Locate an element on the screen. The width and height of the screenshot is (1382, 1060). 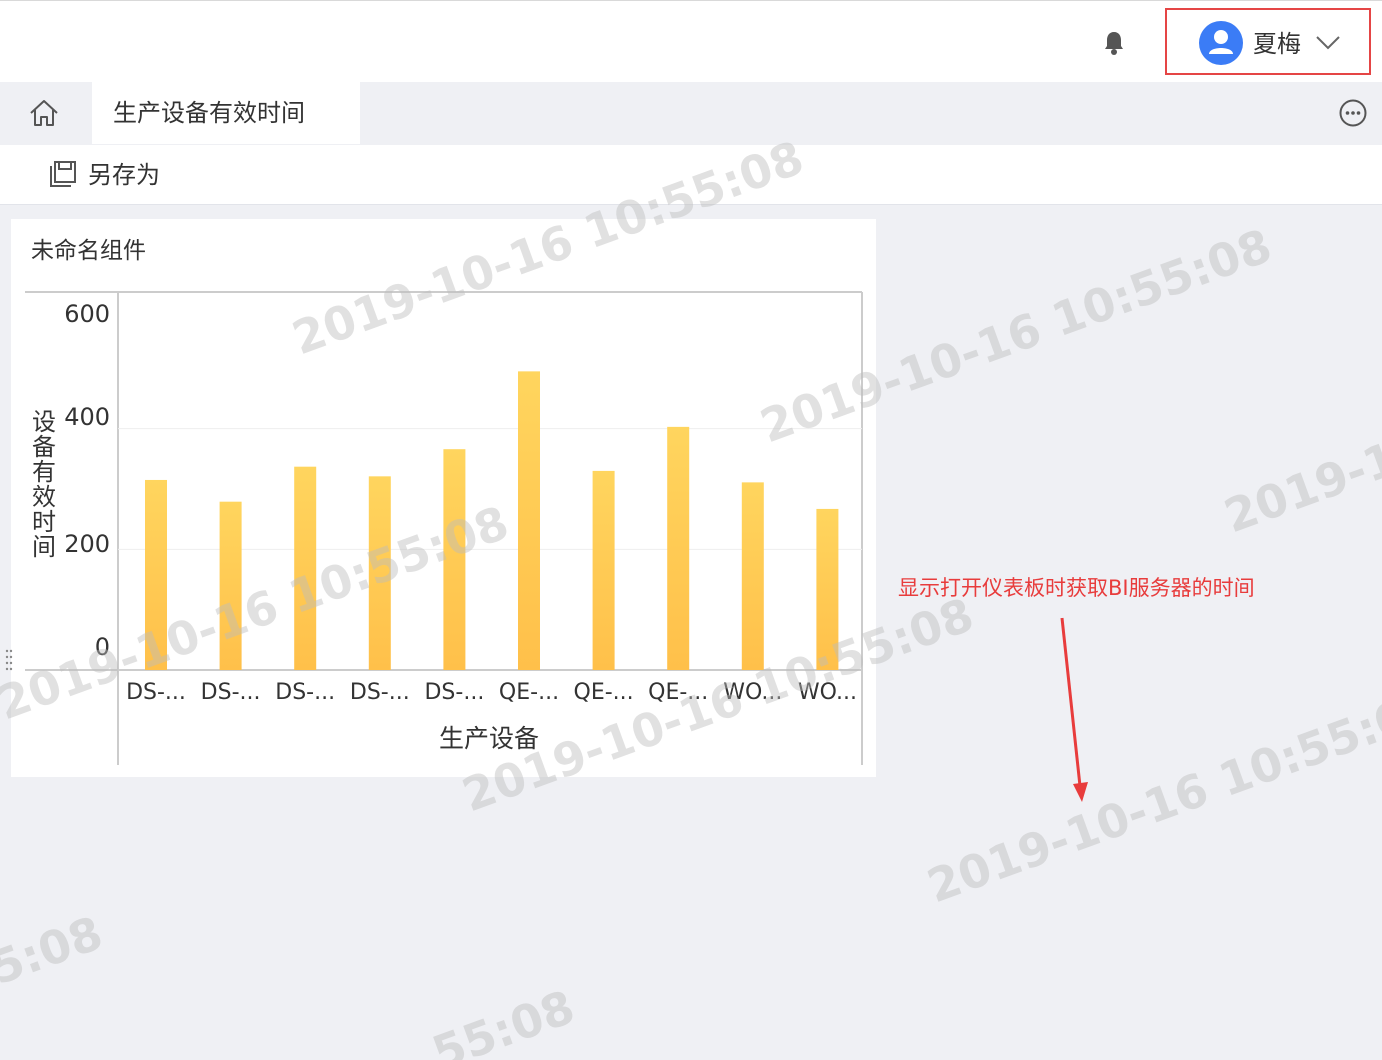
widget-title: 未命名组件 is located at coordinates (88, 251).